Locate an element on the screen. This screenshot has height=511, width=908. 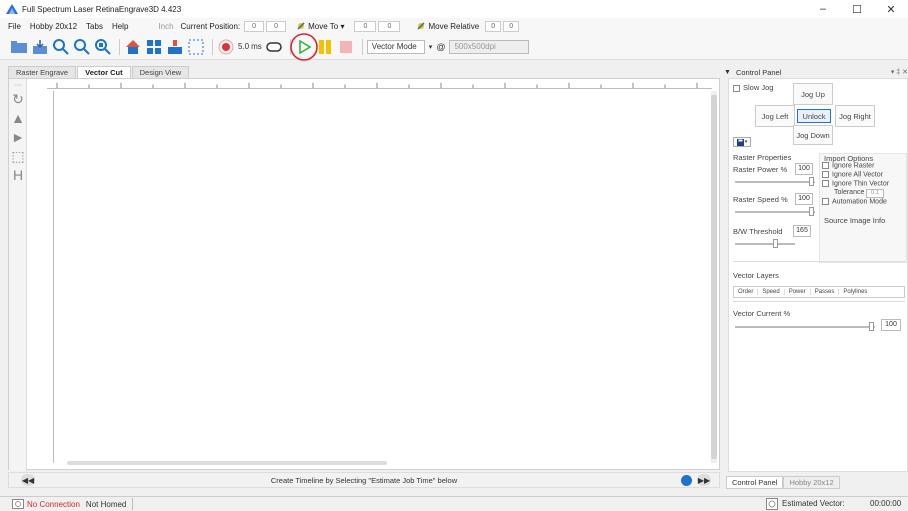
move-relative-button: Move Relative is located at coordinates (453, 26).